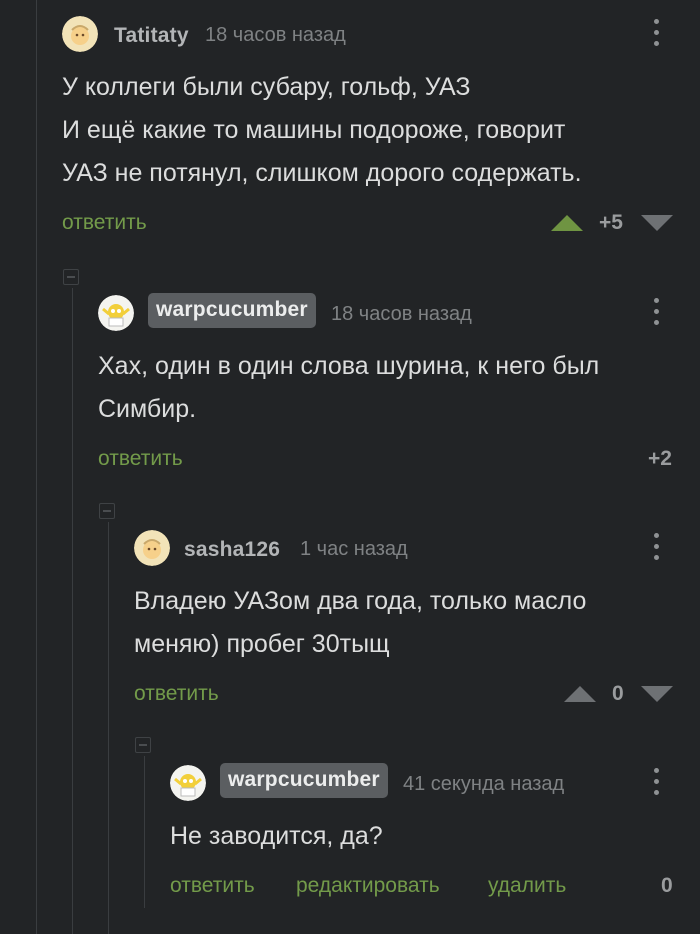 The width and height of the screenshot is (700, 934). What do you see at coordinates (611, 222) in the screenshot?
I see `rating: +5` at bounding box center [611, 222].